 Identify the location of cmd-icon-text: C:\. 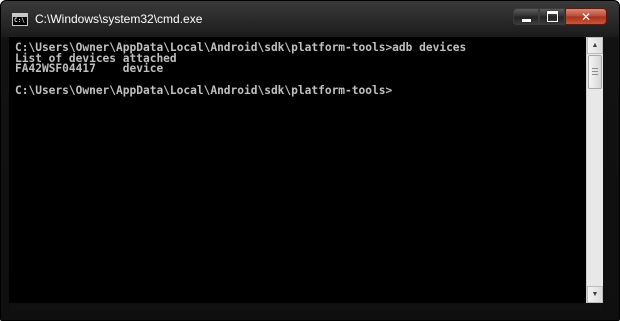
(19, 20).